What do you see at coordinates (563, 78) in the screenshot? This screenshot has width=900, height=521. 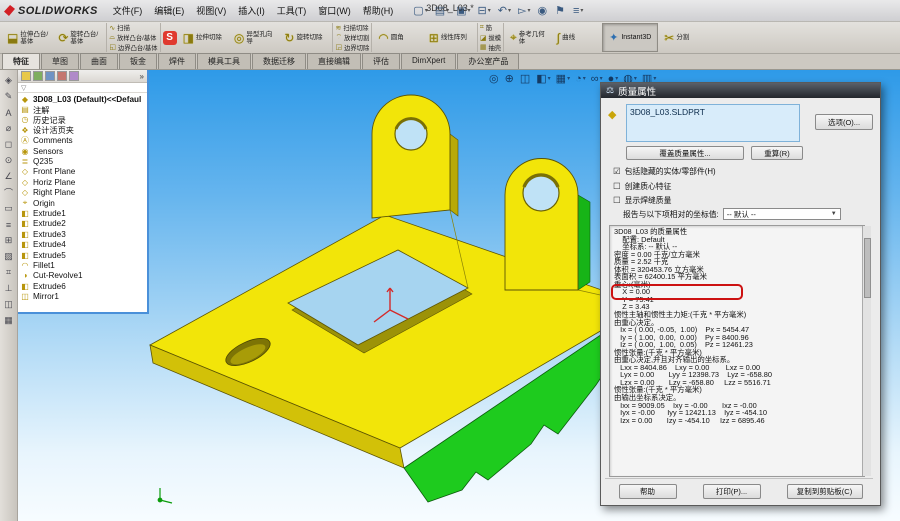 I see `view-tool-button: ▦ ▾` at bounding box center [563, 78].